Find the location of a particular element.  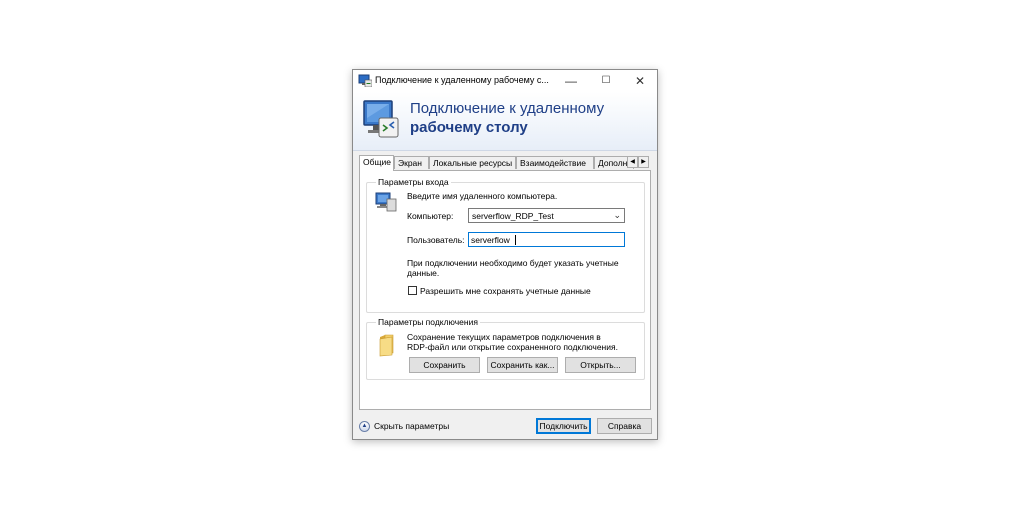

chevron-up-icon: ▲ is located at coordinates (364, 426).